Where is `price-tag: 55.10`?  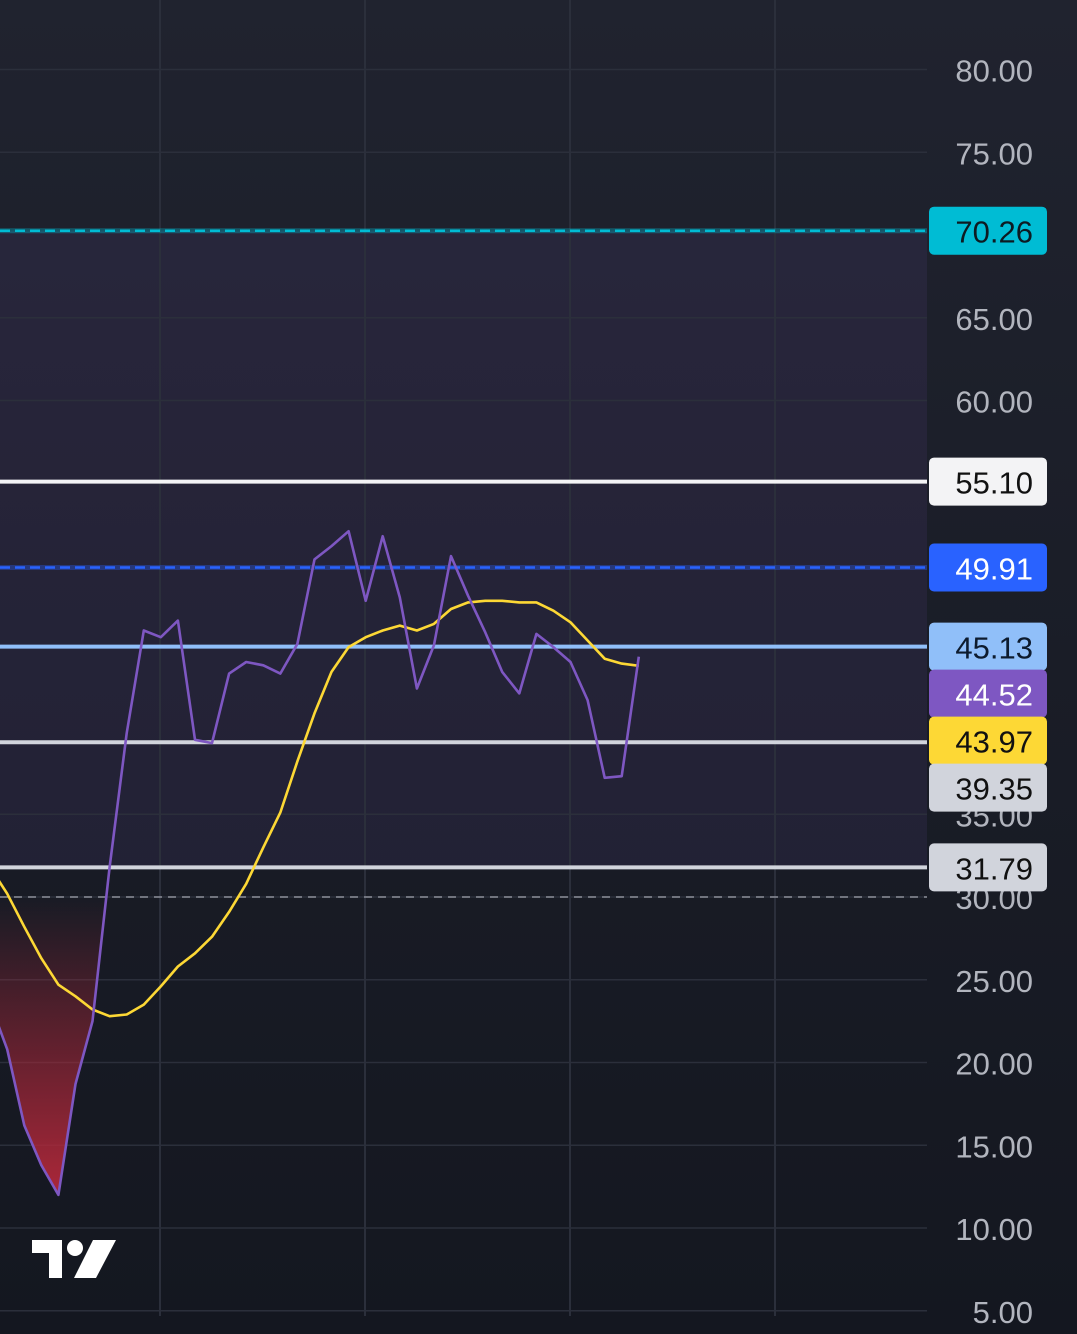 price-tag: 55.10 is located at coordinates (988, 481).